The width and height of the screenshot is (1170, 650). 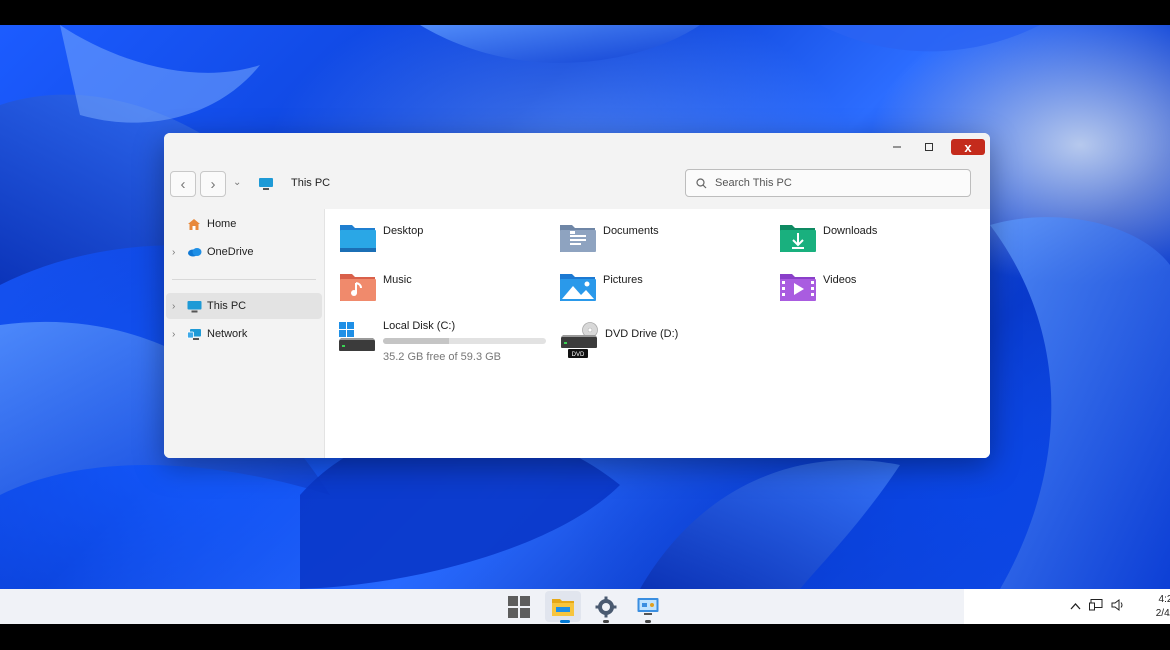 I want to click on sidebar-item-this-pc: › This PC, so click(x=244, y=306).